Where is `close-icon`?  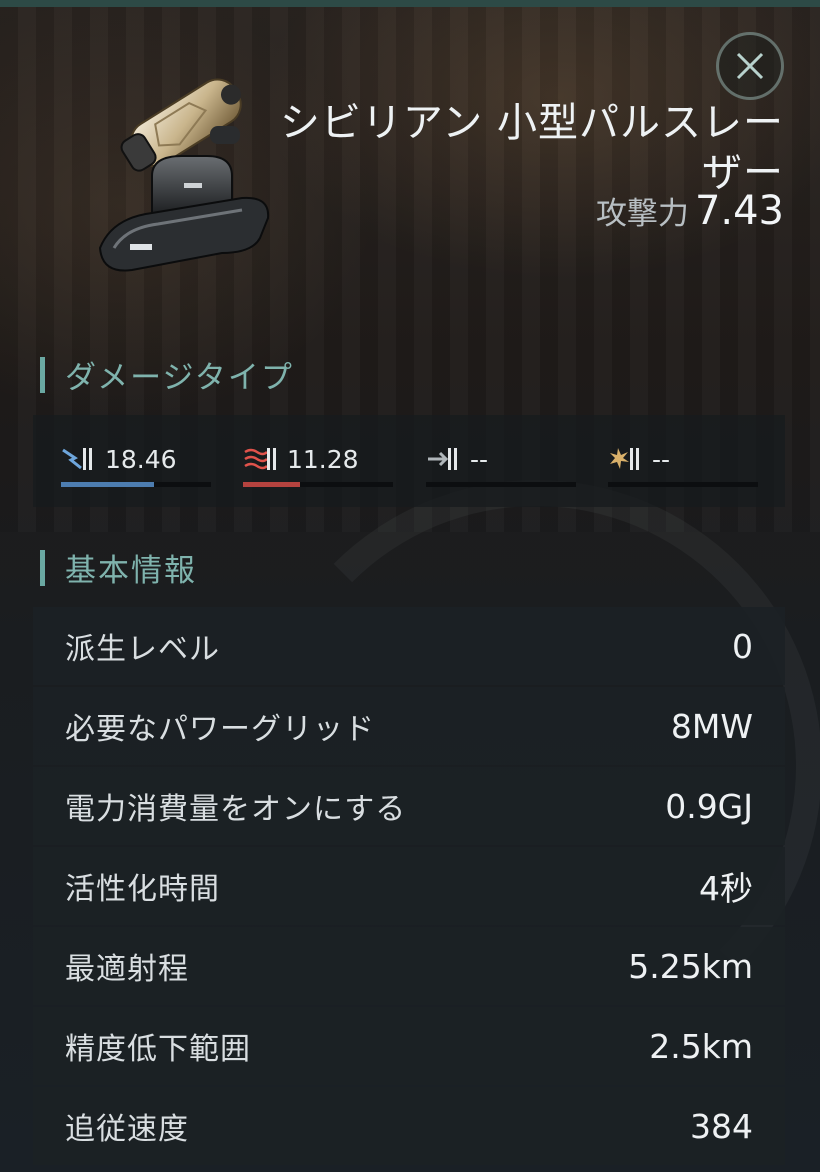 close-icon is located at coordinates (750, 66).